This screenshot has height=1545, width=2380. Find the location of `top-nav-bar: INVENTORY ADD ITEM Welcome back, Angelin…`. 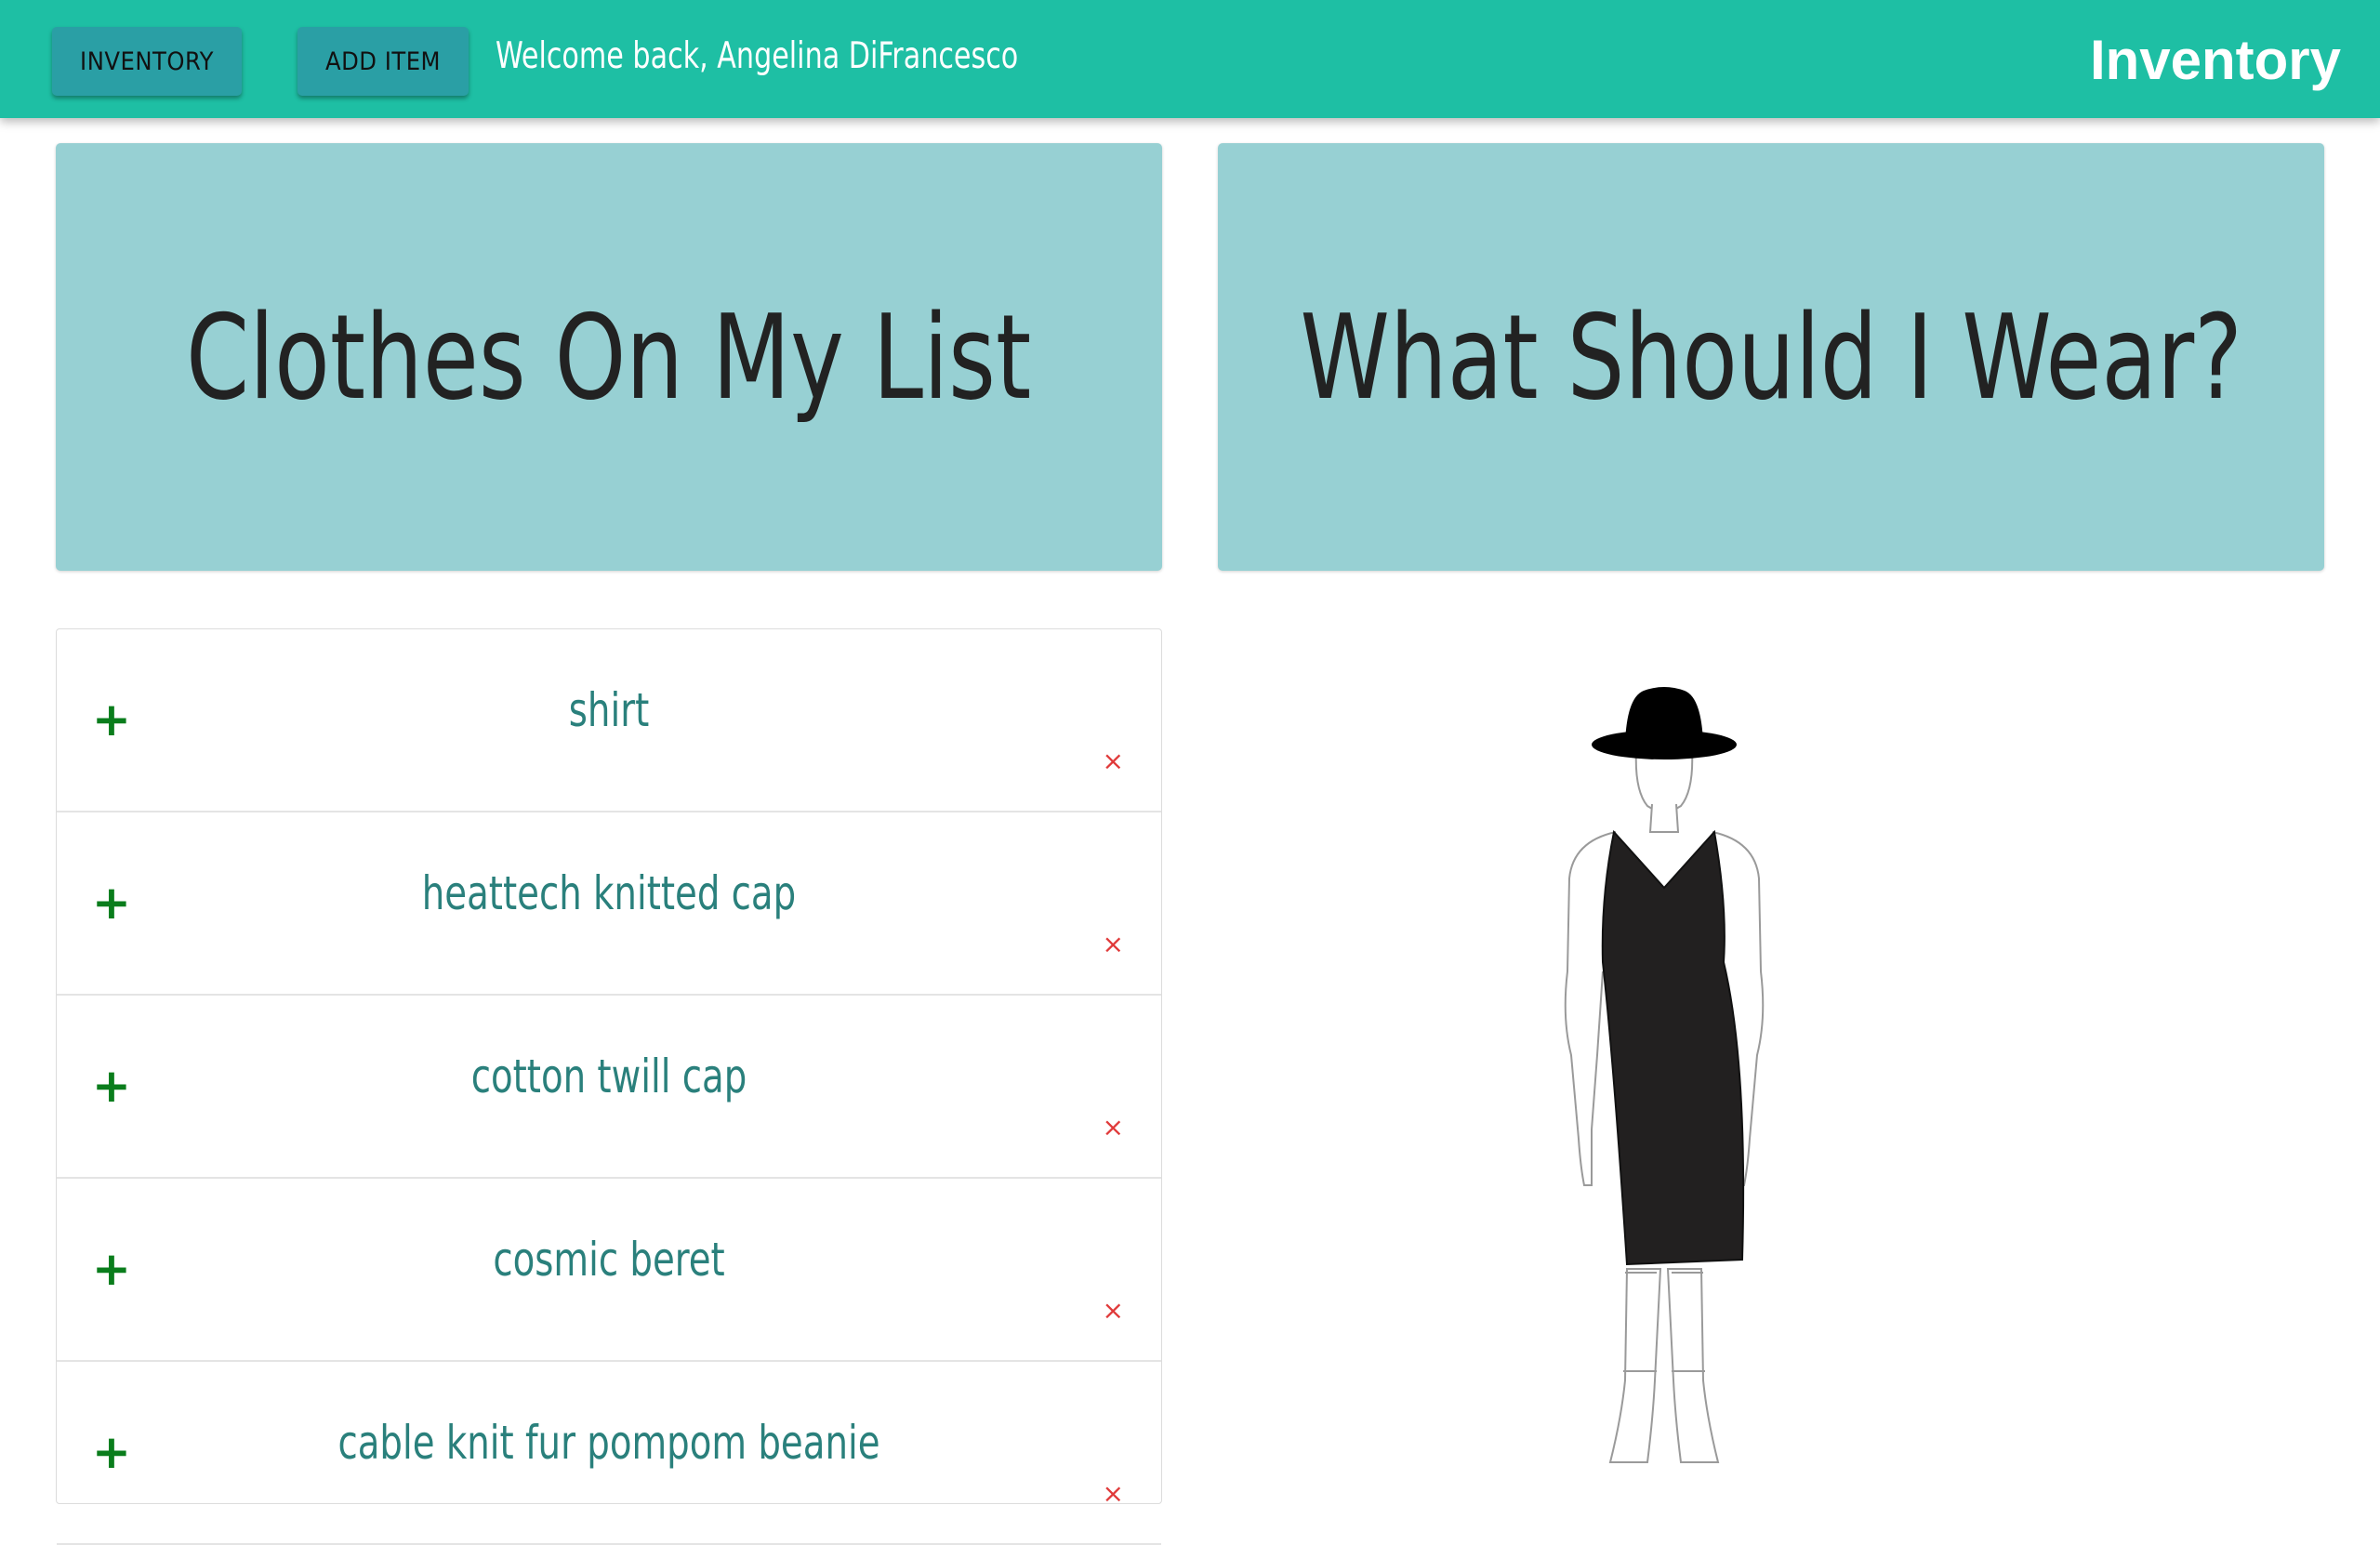

top-nav-bar: INVENTORY ADD ITEM Welcome back, Angelin… is located at coordinates (1190, 59).